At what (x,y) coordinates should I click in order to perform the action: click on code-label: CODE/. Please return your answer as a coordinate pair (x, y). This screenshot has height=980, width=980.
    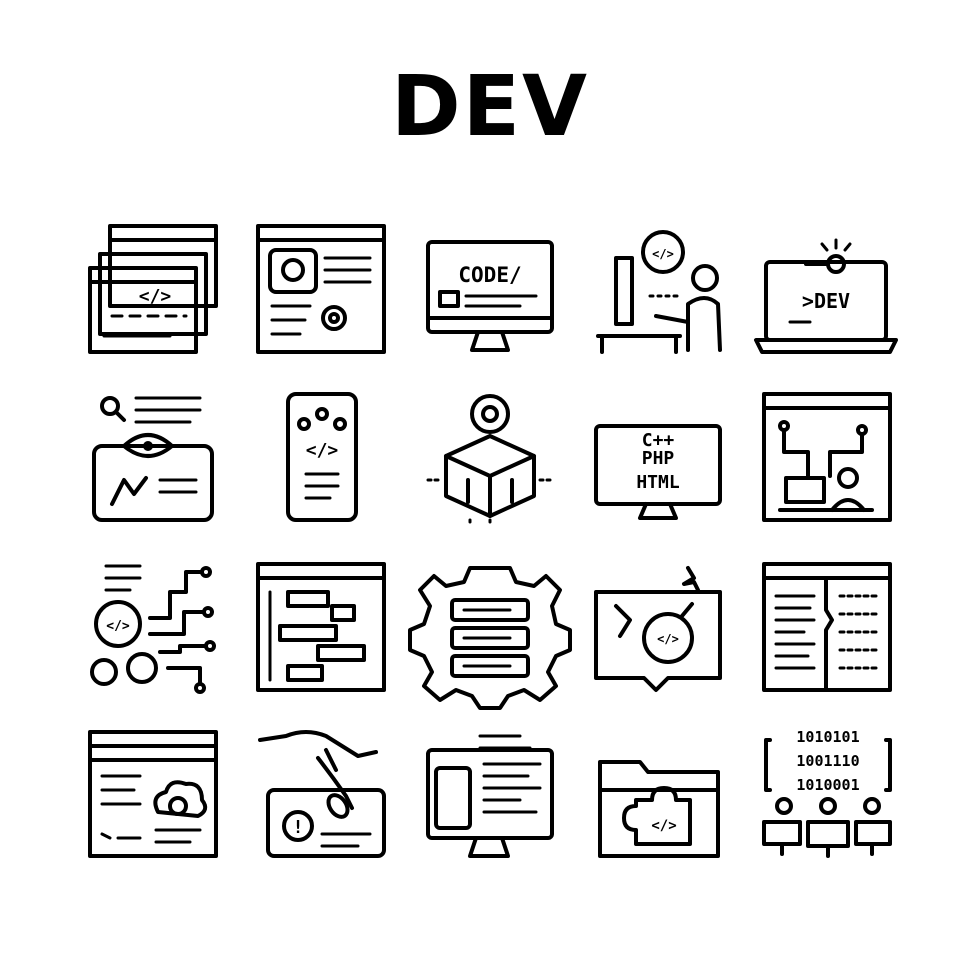
    Looking at the image, I should click on (489, 275).